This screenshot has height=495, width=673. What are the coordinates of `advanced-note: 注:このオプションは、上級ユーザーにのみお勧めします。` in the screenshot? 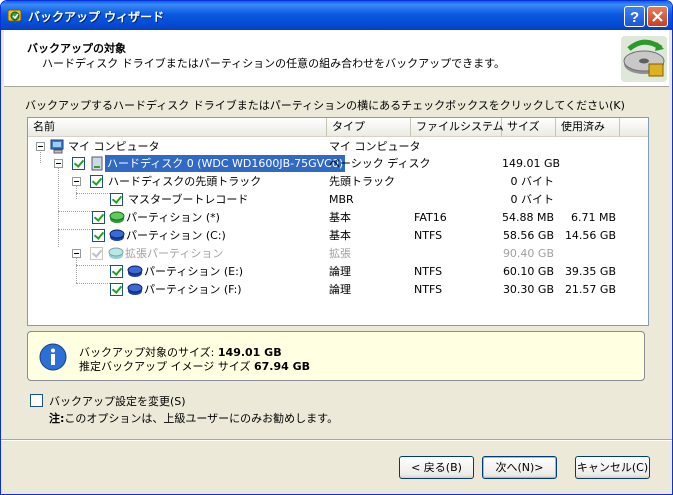 It's located at (193, 418).